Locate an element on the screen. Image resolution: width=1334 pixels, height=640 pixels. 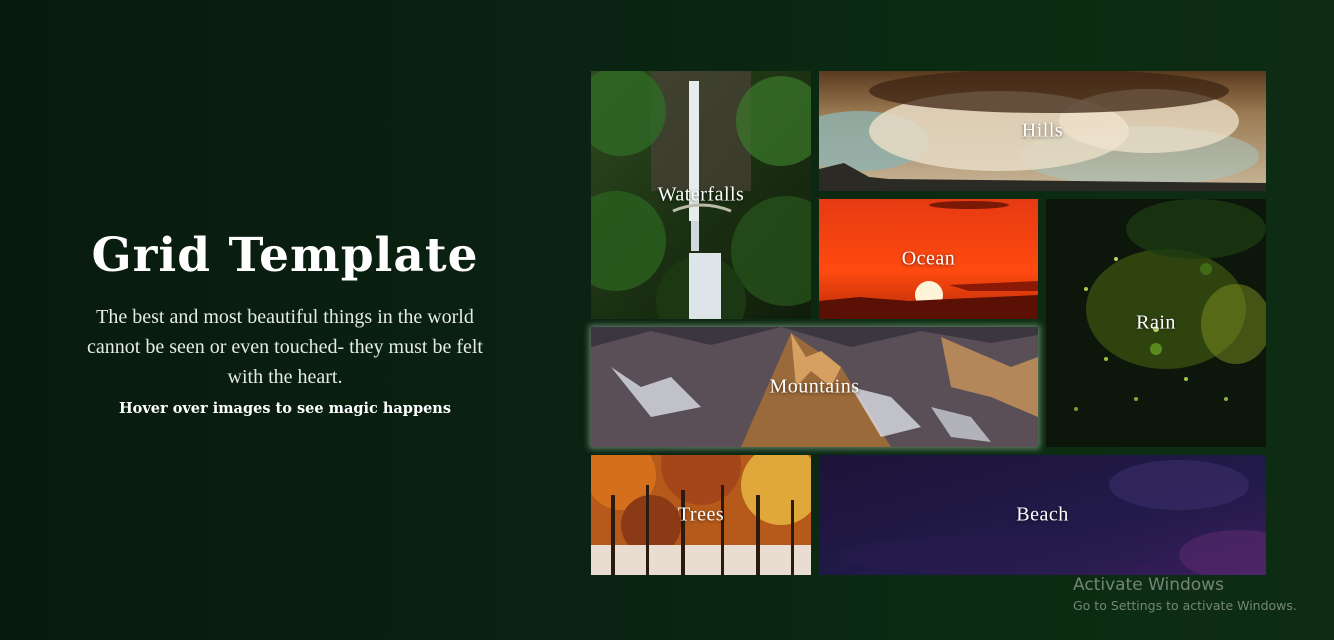
tile-ocean: Ocean is located at coordinates (928, 259).